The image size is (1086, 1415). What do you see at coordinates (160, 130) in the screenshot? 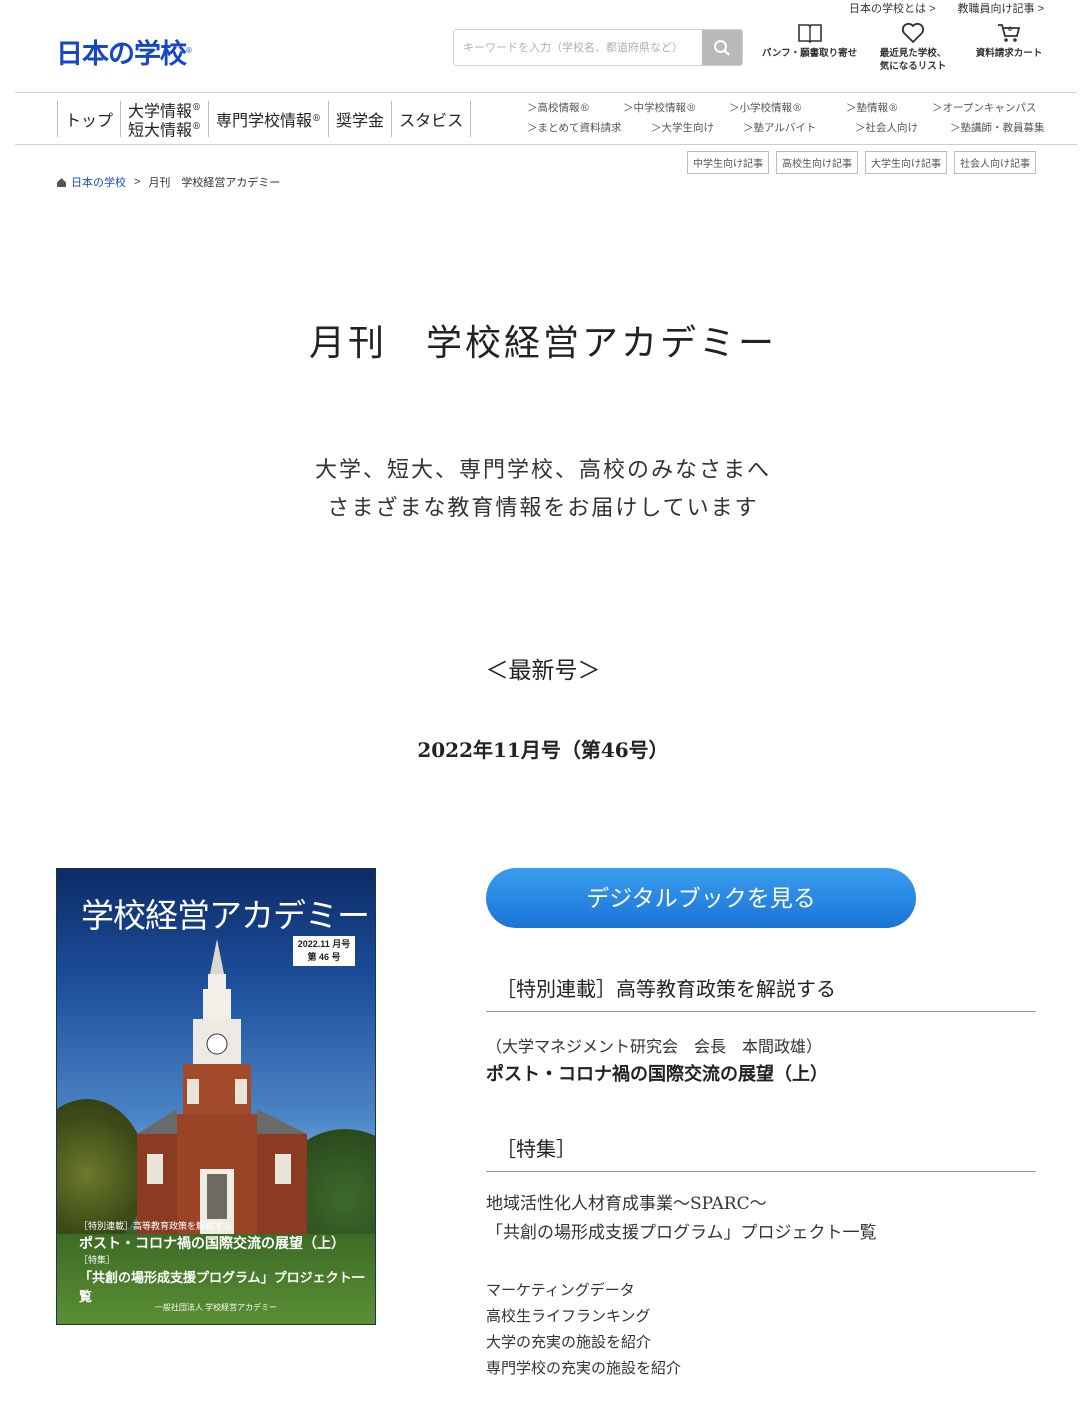
I see `nav-jc-text: 短大情報` at bounding box center [160, 130].